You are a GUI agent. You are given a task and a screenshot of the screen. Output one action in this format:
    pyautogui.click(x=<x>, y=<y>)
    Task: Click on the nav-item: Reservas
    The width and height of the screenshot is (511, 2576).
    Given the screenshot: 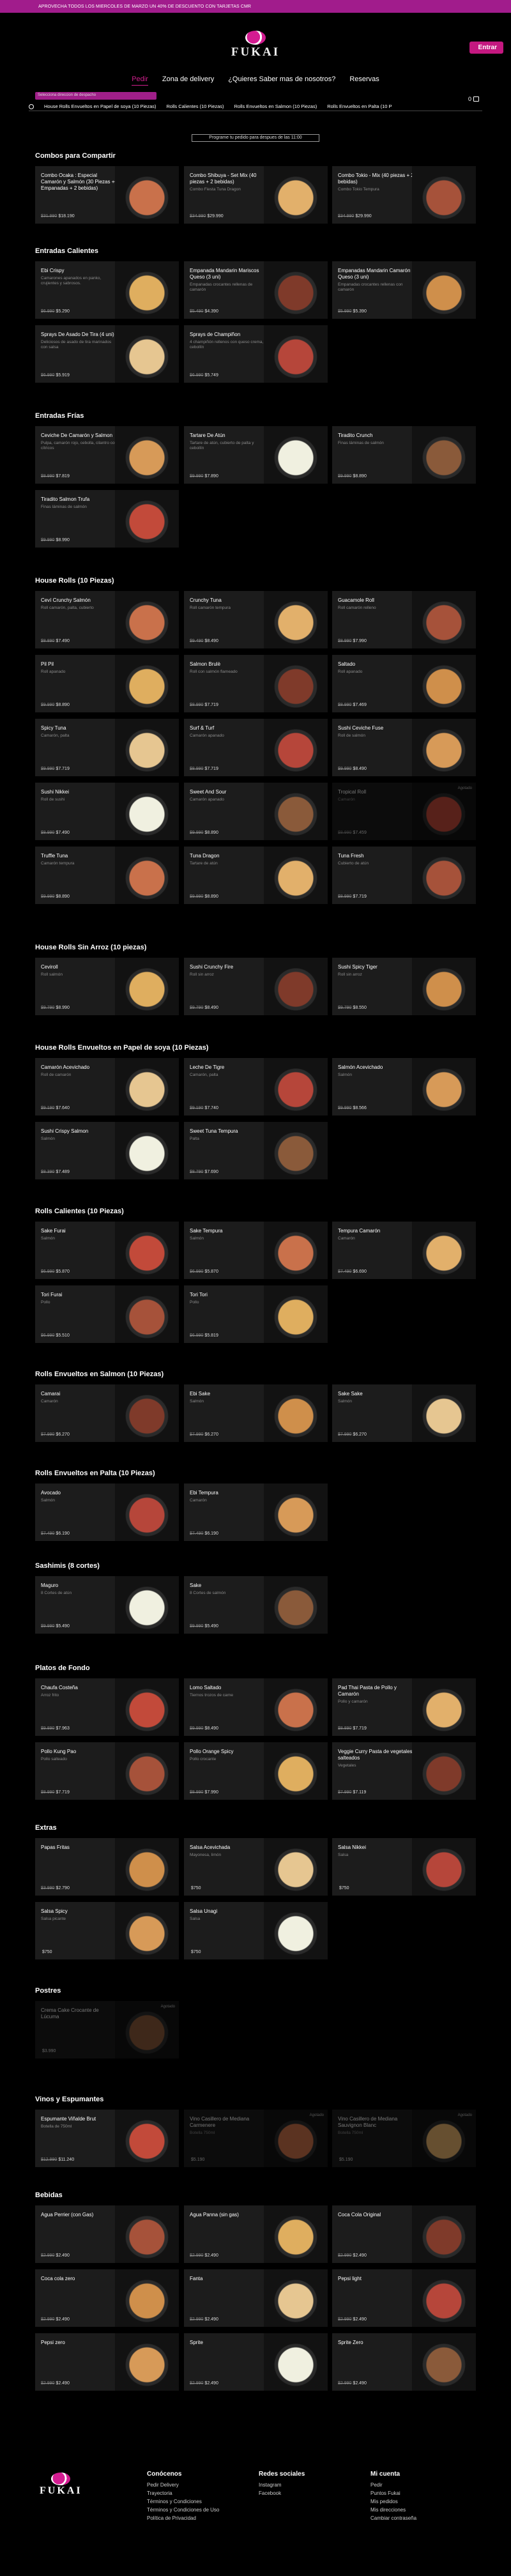 What is the action you would take?
    pyautogui.click(x=364, y=80)
    